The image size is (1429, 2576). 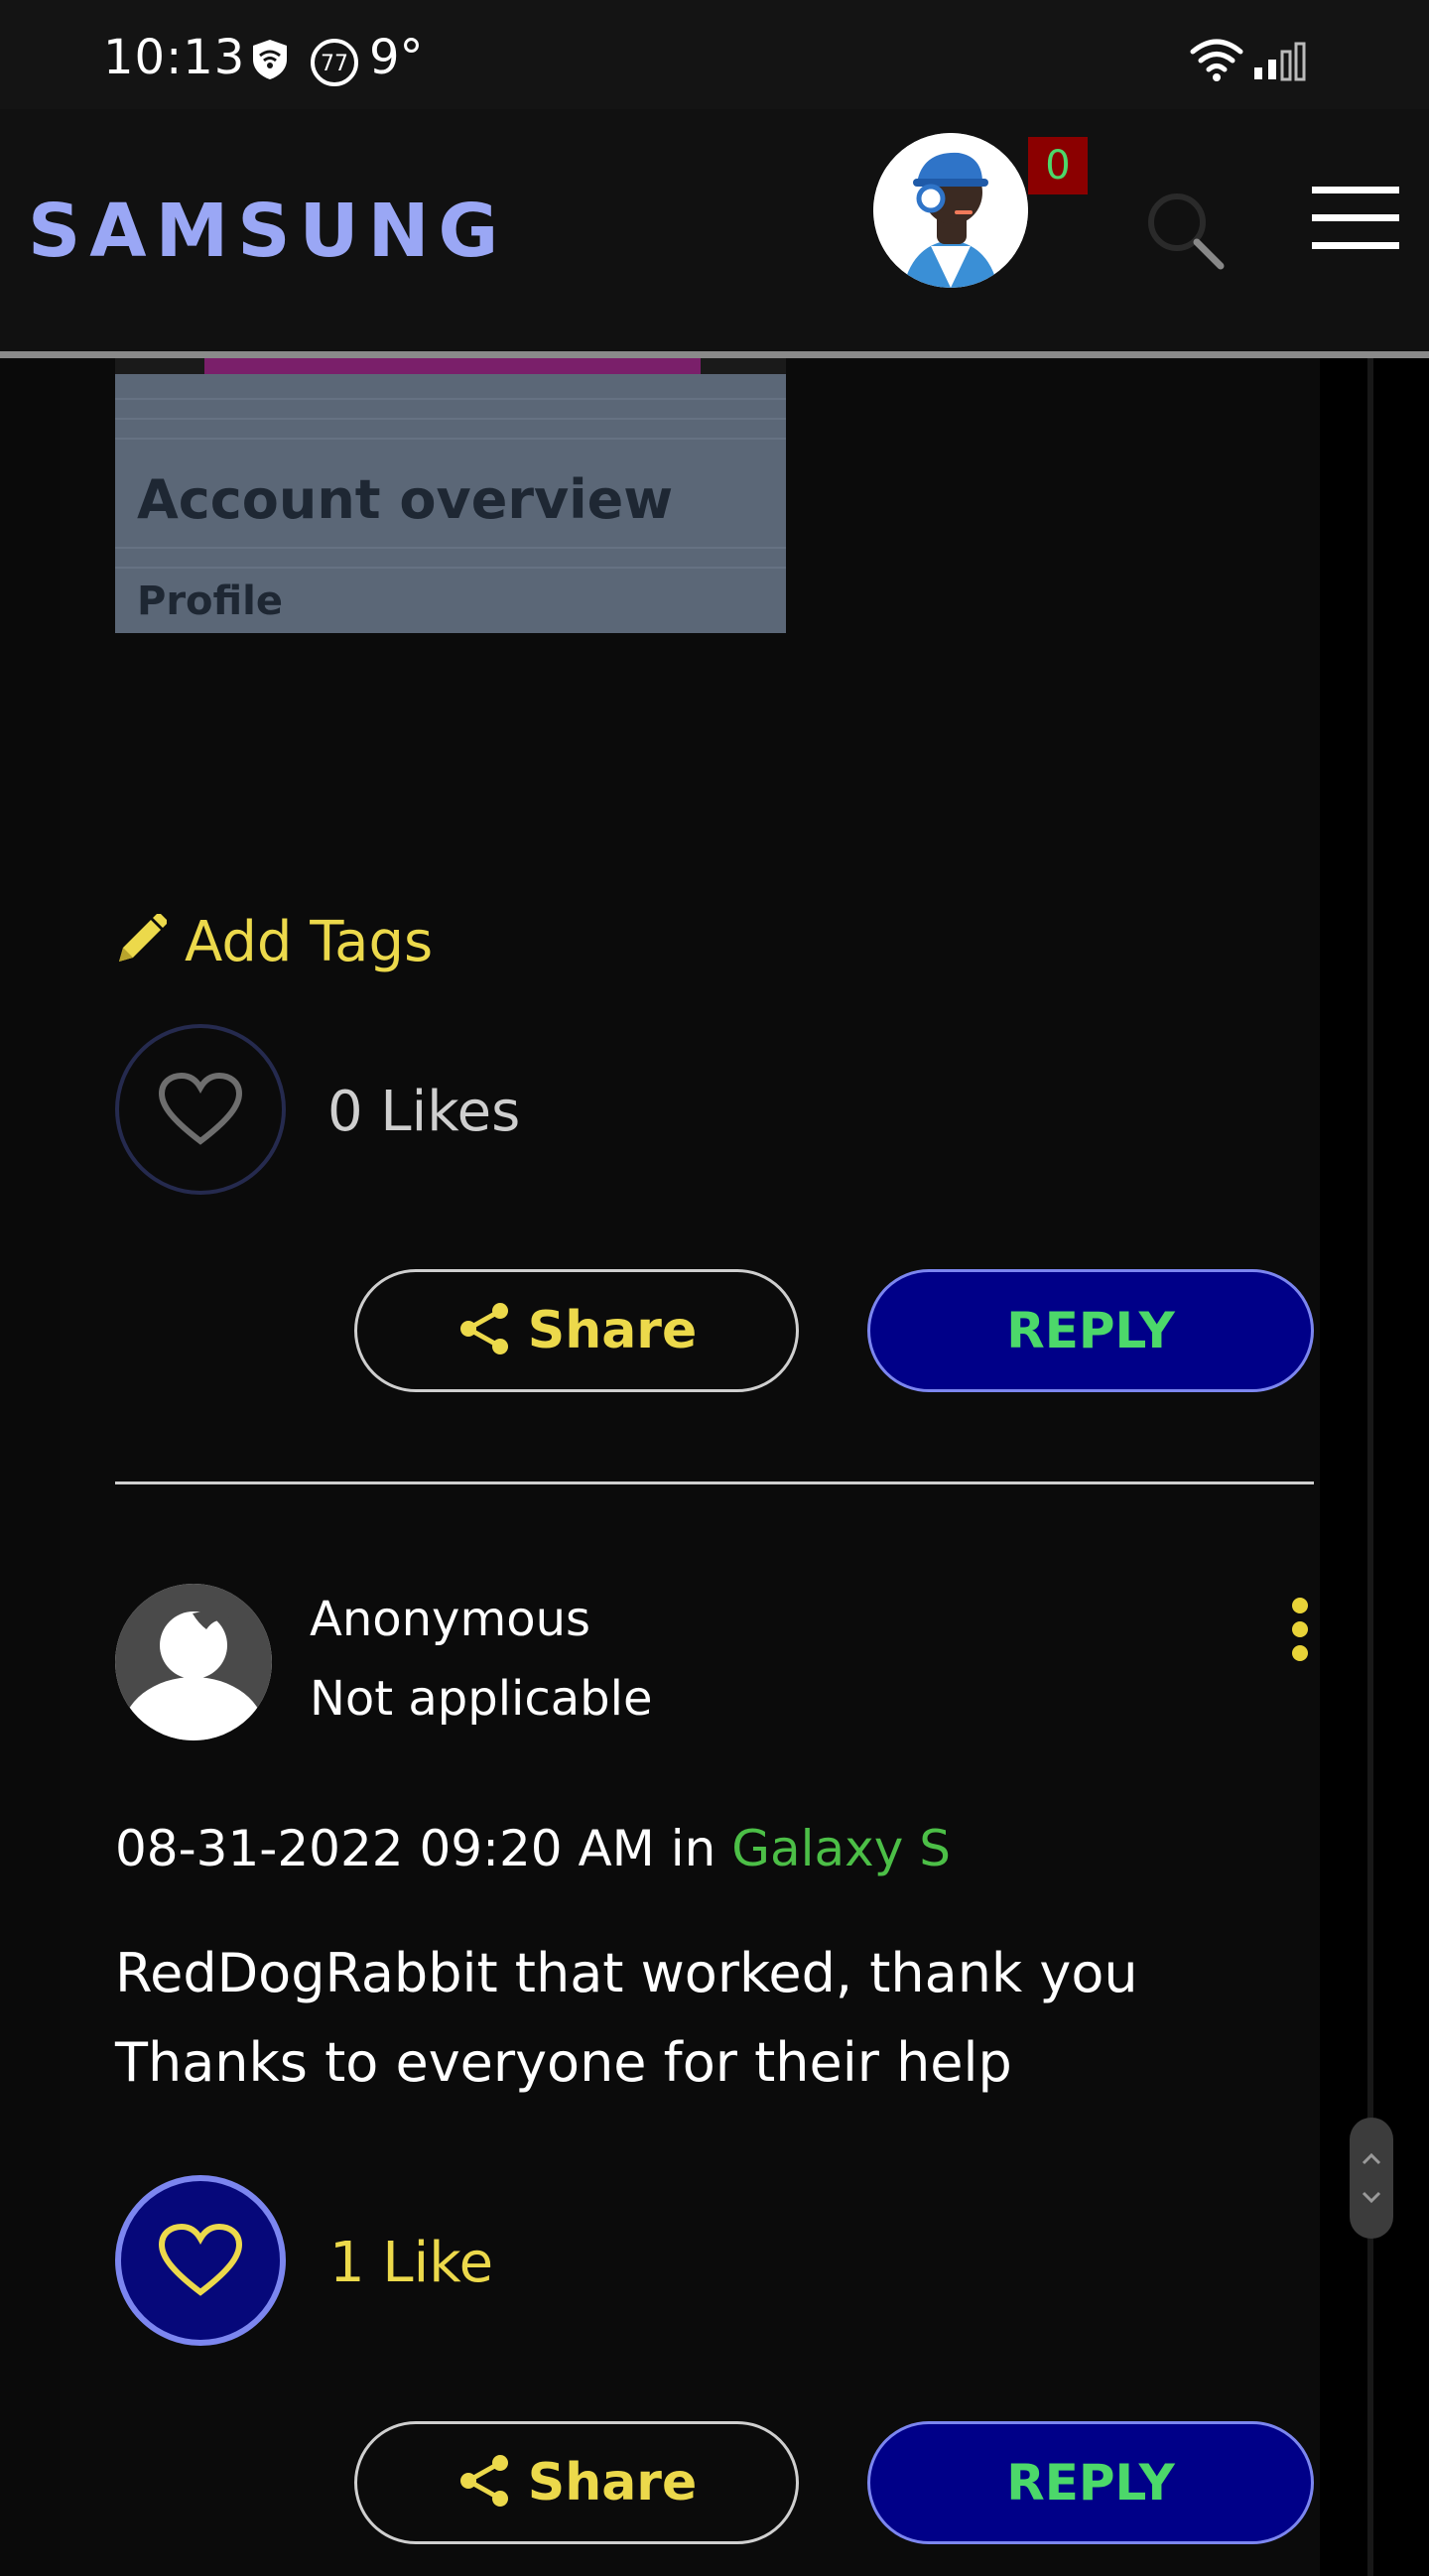 I want to click on samsung-logo: SAMSUNG, so click(x=267, y=232).